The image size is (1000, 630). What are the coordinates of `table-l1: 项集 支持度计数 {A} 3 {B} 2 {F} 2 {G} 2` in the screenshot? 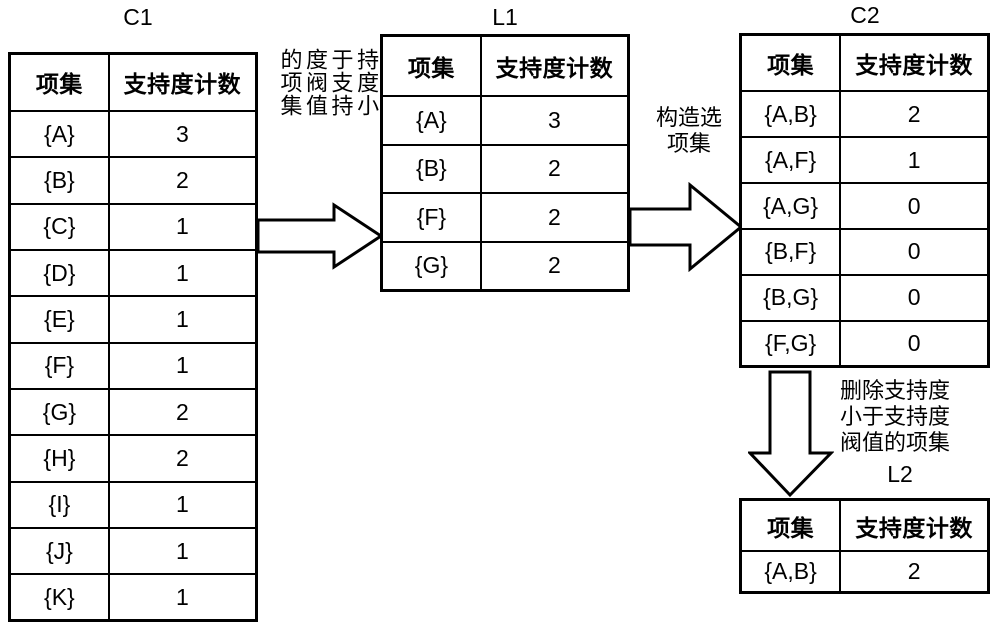 It's located at (505, 163).